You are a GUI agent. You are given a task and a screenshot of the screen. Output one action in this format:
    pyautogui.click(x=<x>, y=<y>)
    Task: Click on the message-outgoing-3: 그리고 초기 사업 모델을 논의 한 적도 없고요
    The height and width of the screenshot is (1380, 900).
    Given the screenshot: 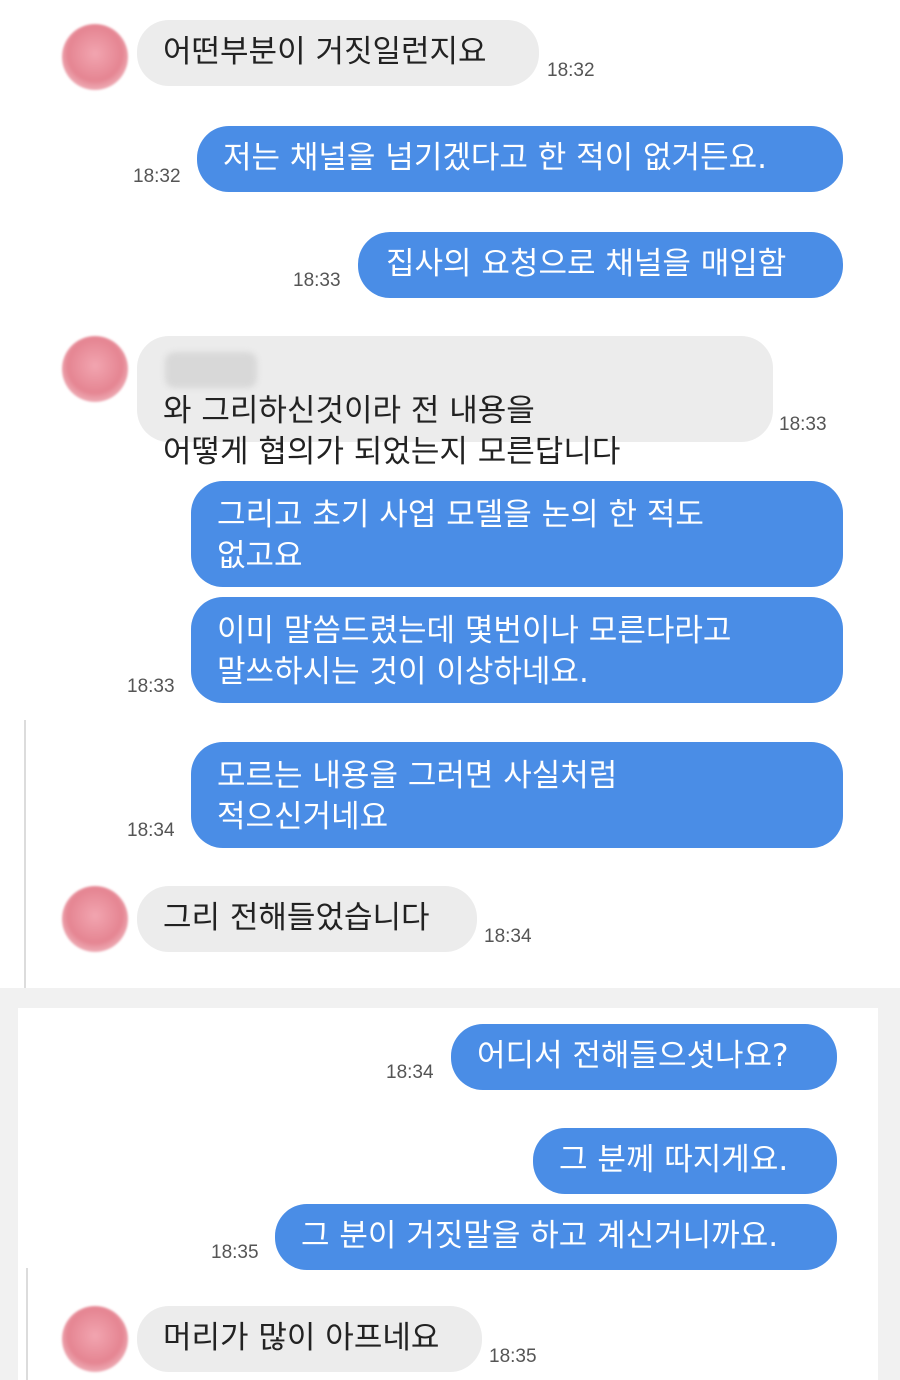 What is the action you would take?
    pyautogui.click(x=517, y=534)
    